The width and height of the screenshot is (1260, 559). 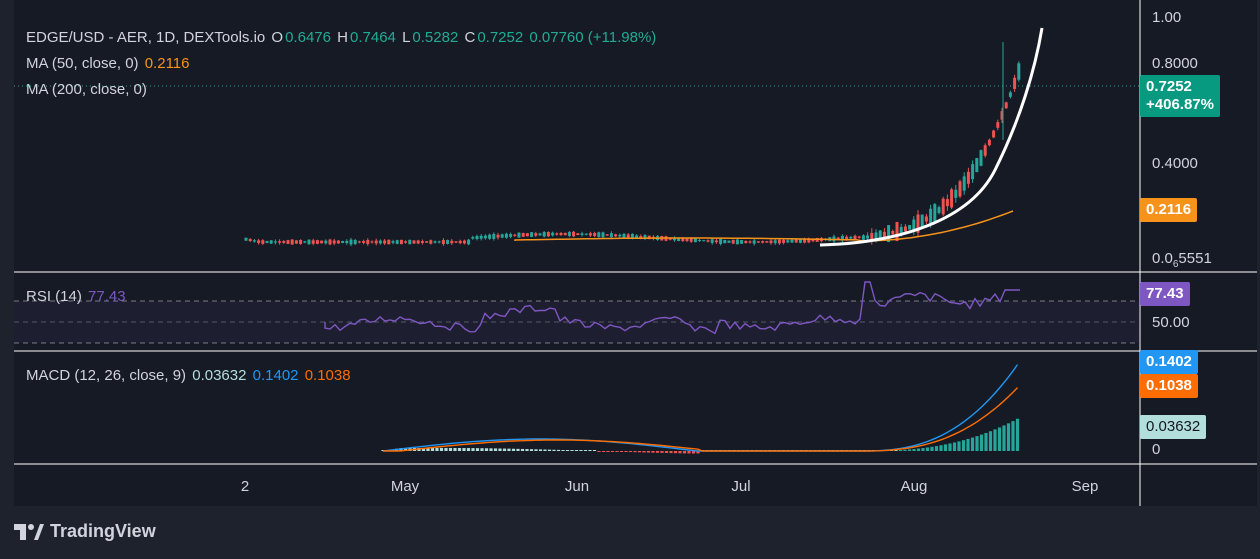 What do you see at coordinates (1195, 258) in the screenshot?
I see `price-tick-bottom-suffix: 5551` at bounding box center [1195, 258].